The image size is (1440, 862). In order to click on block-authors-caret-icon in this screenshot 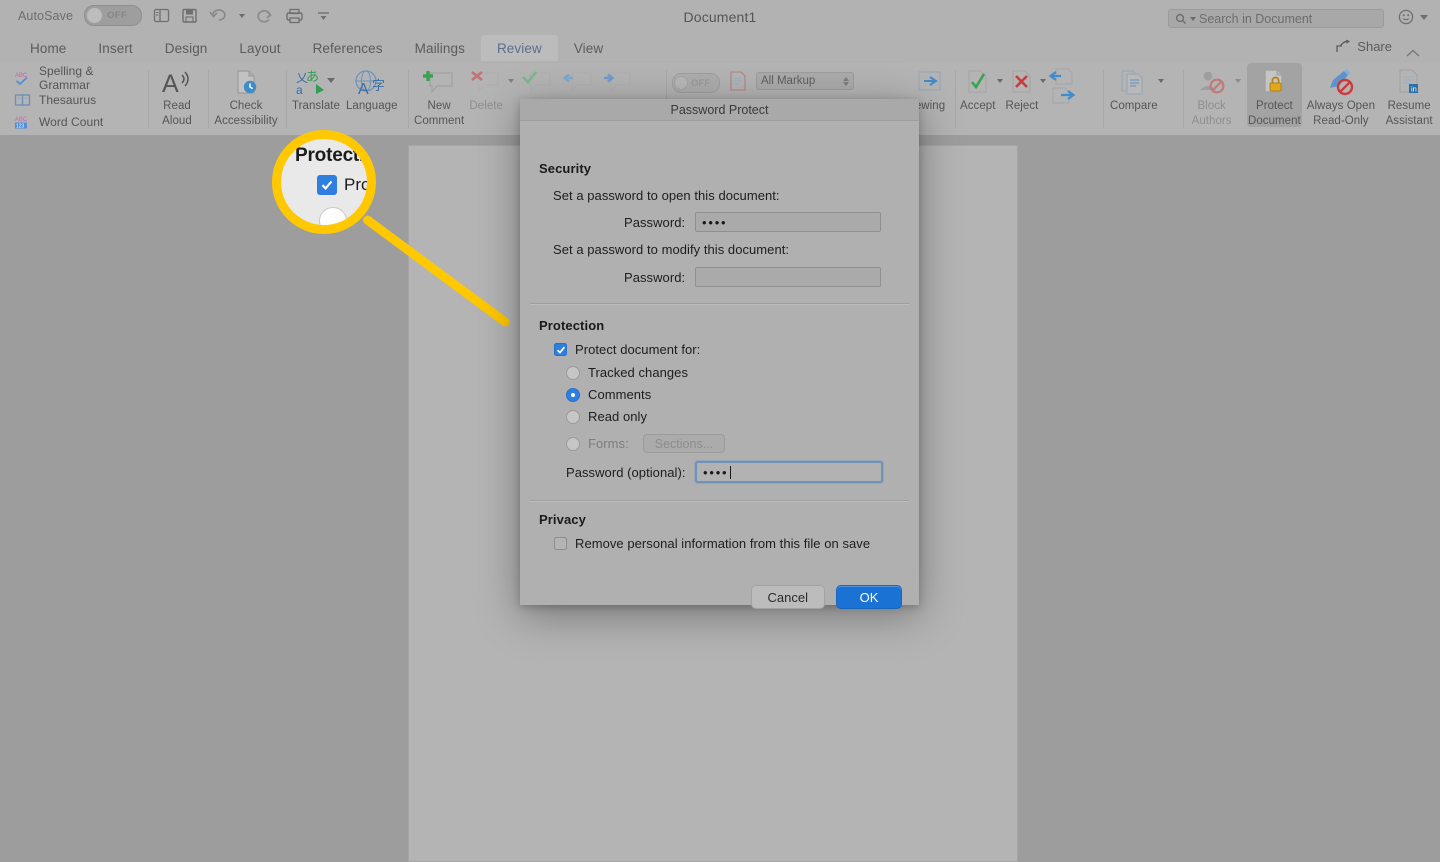, I will do `click(1238, 81)`.